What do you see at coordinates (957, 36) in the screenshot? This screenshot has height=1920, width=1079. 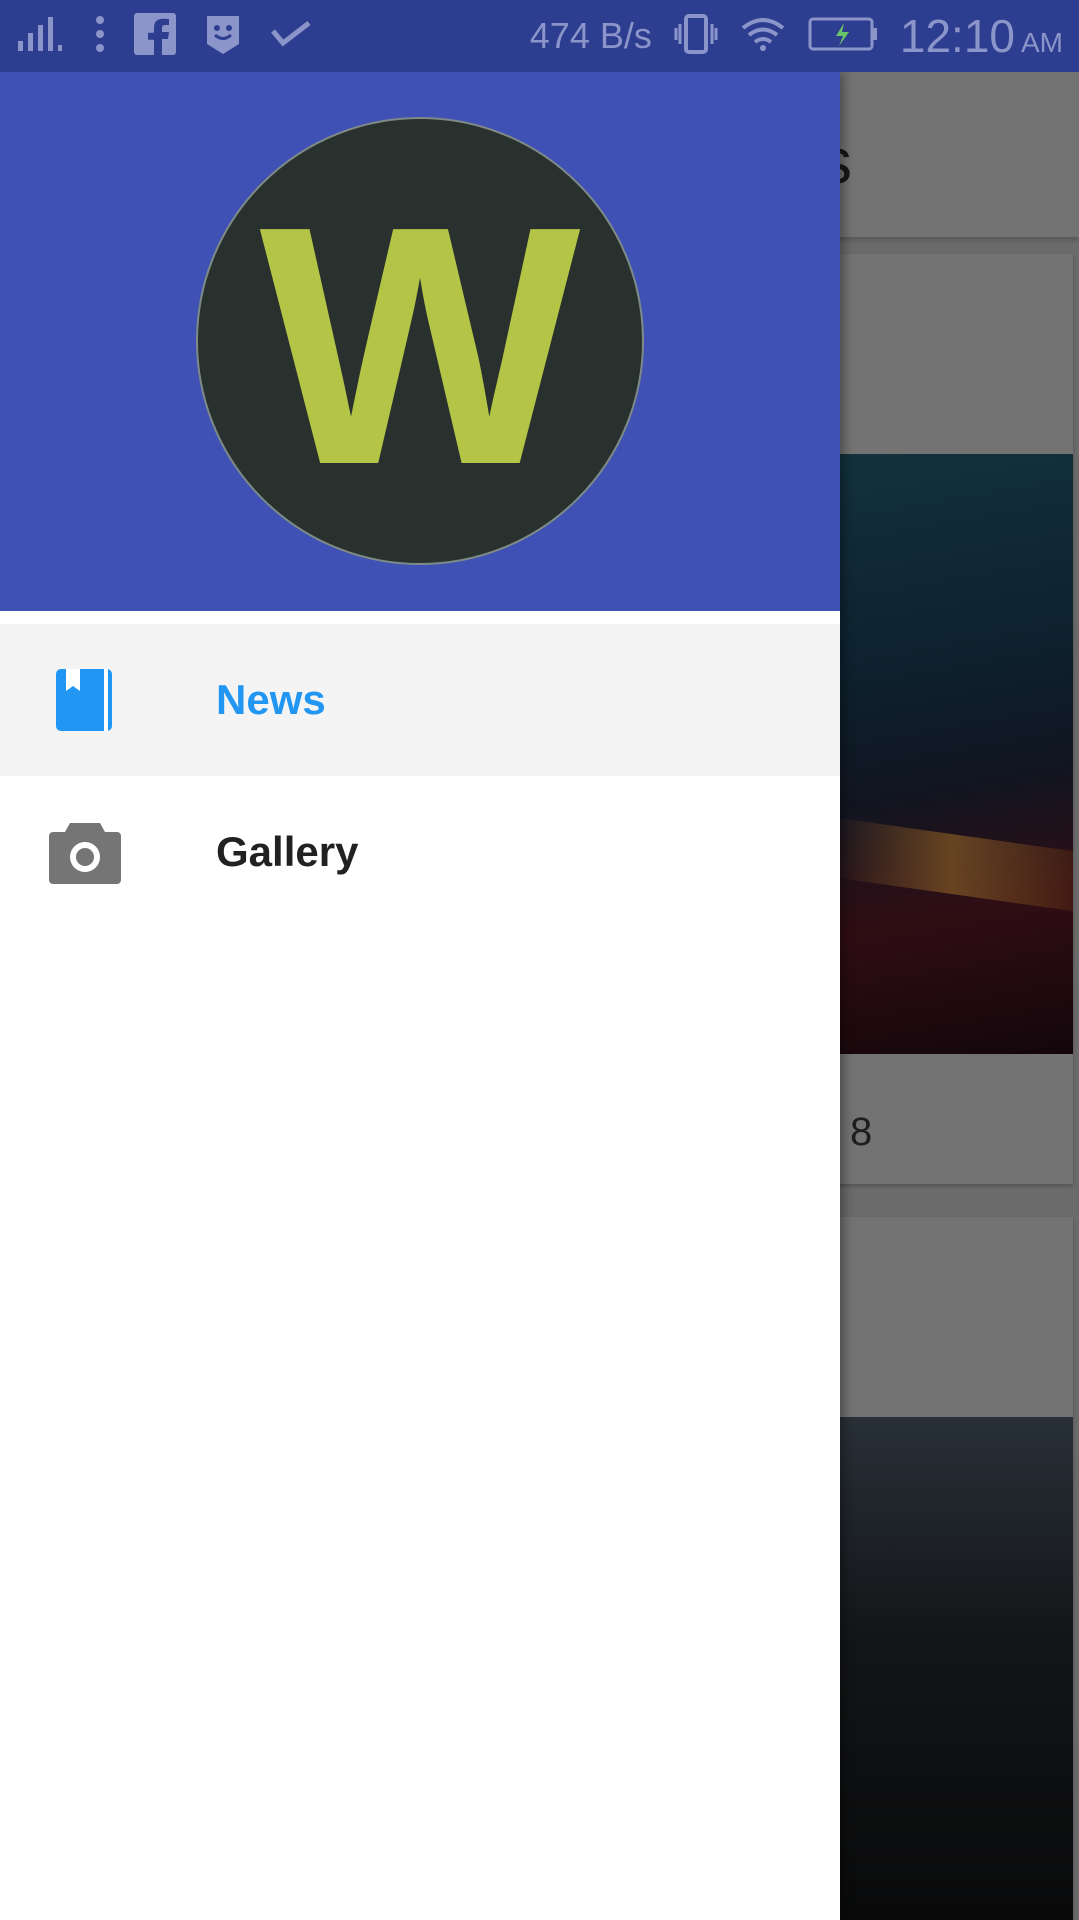 I see `clock-time: 12:10` at bounding box center [957, 36].